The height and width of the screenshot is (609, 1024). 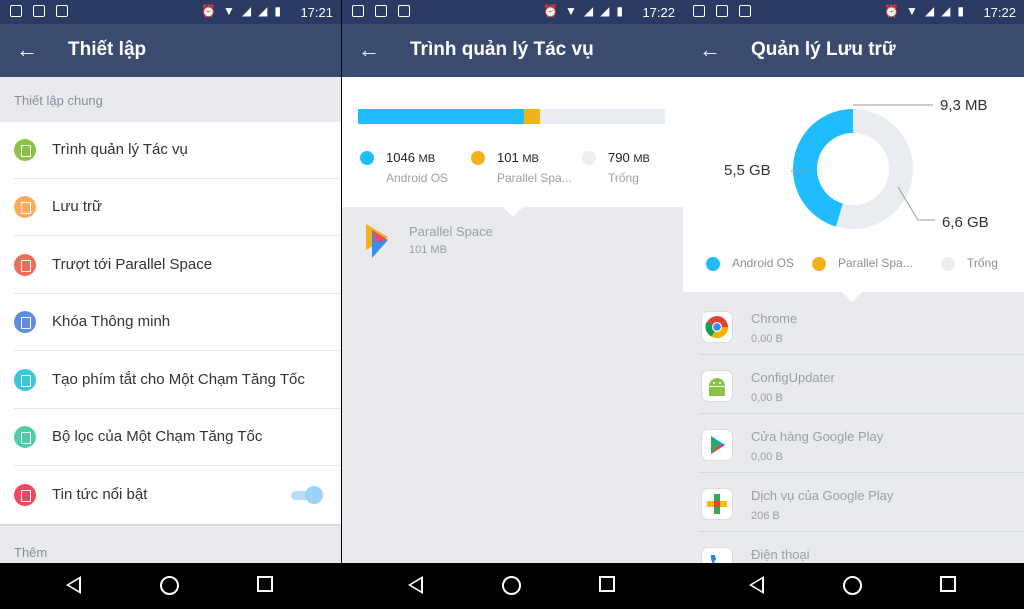 What do you see at coordinates (77, 206) in the screenshot?
I see `settings-item-label: Lưu trữ` at bounding box center [77, 206].